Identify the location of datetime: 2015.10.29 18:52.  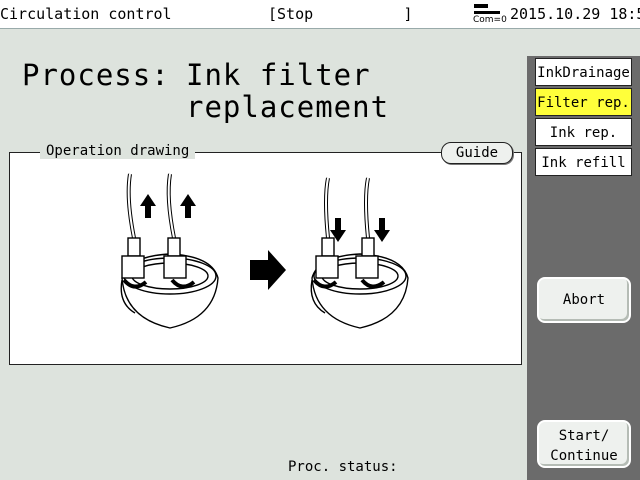
(575, 14).